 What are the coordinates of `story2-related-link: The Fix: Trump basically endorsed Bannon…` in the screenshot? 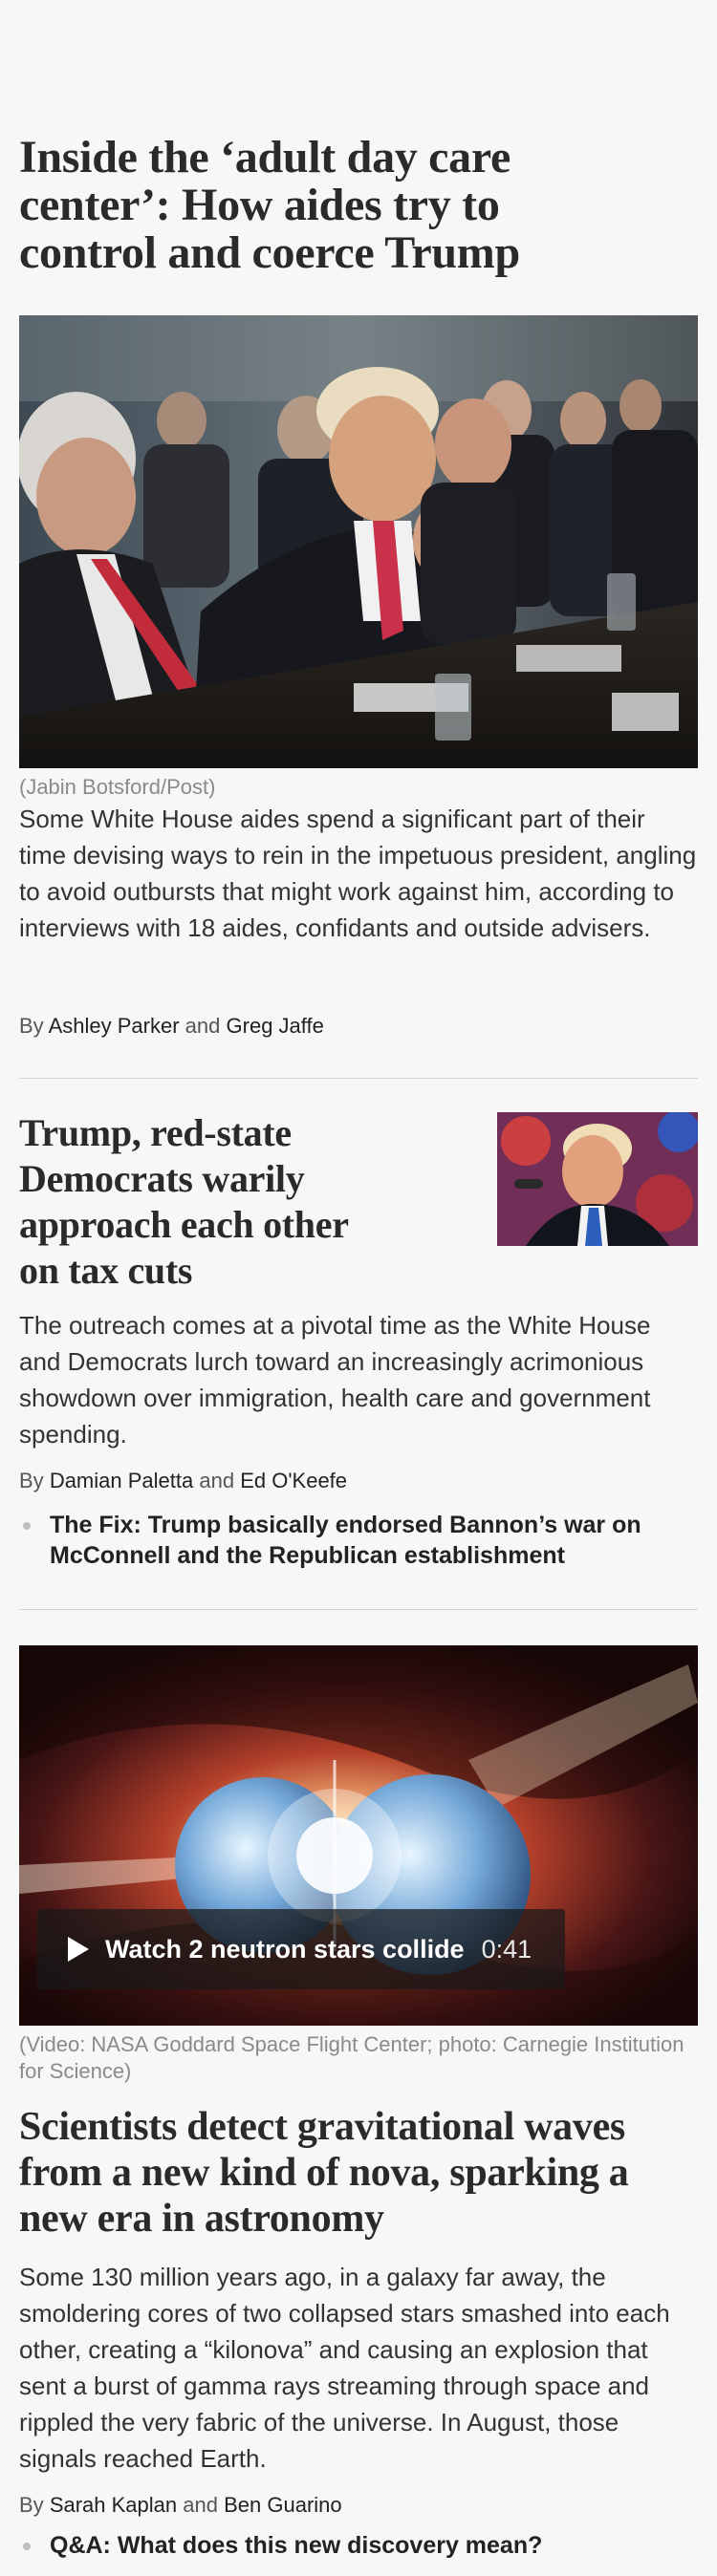 It's located at (358, 1540).